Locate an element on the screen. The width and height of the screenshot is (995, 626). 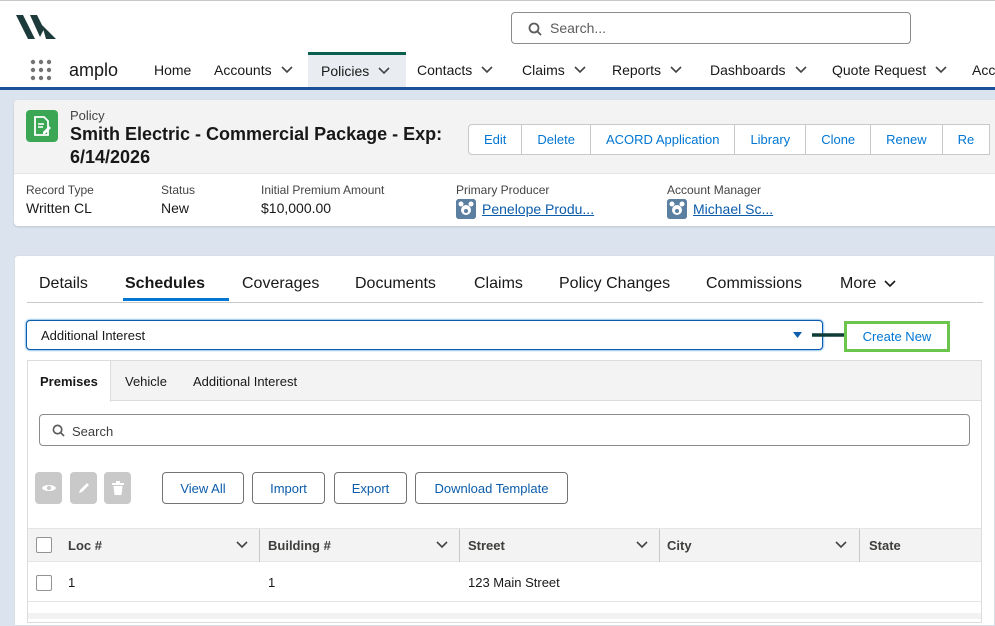
edit-button: Edit is located at coordinates (495, 139).